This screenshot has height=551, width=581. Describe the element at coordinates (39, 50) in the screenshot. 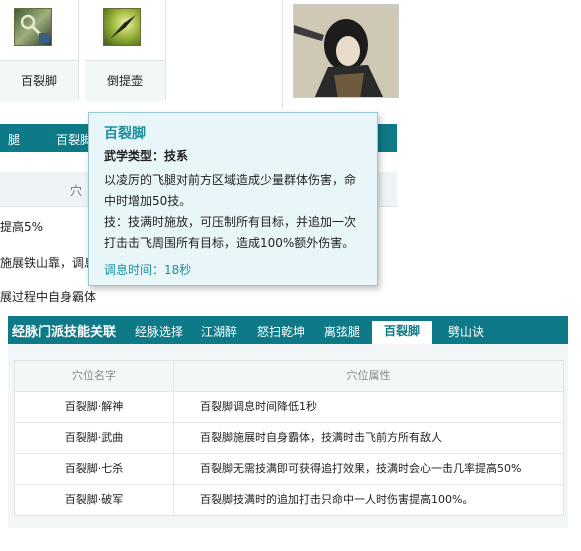

I see `skill-card-bailiejiao: 百裂脚` at that location.